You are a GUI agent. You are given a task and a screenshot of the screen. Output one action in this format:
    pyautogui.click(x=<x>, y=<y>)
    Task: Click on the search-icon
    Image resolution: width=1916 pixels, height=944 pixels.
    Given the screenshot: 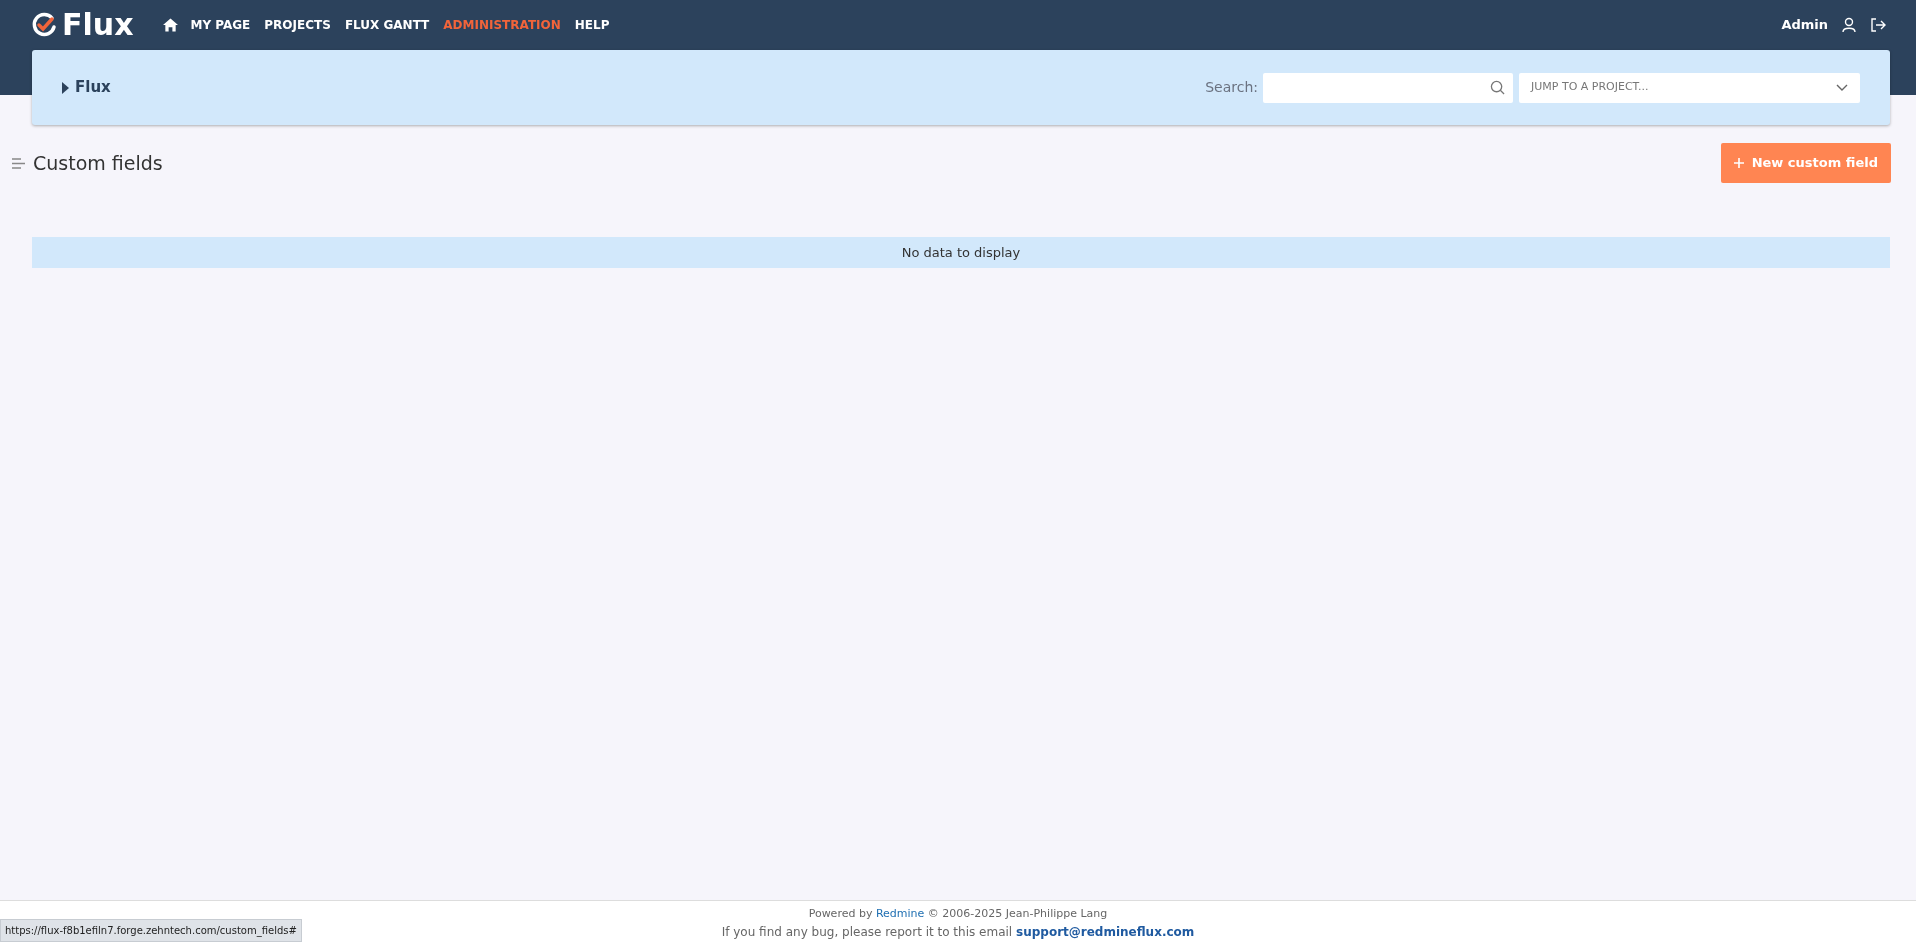 What is the action you would take?
    pyautogui.click(x=1497, y=87)
    